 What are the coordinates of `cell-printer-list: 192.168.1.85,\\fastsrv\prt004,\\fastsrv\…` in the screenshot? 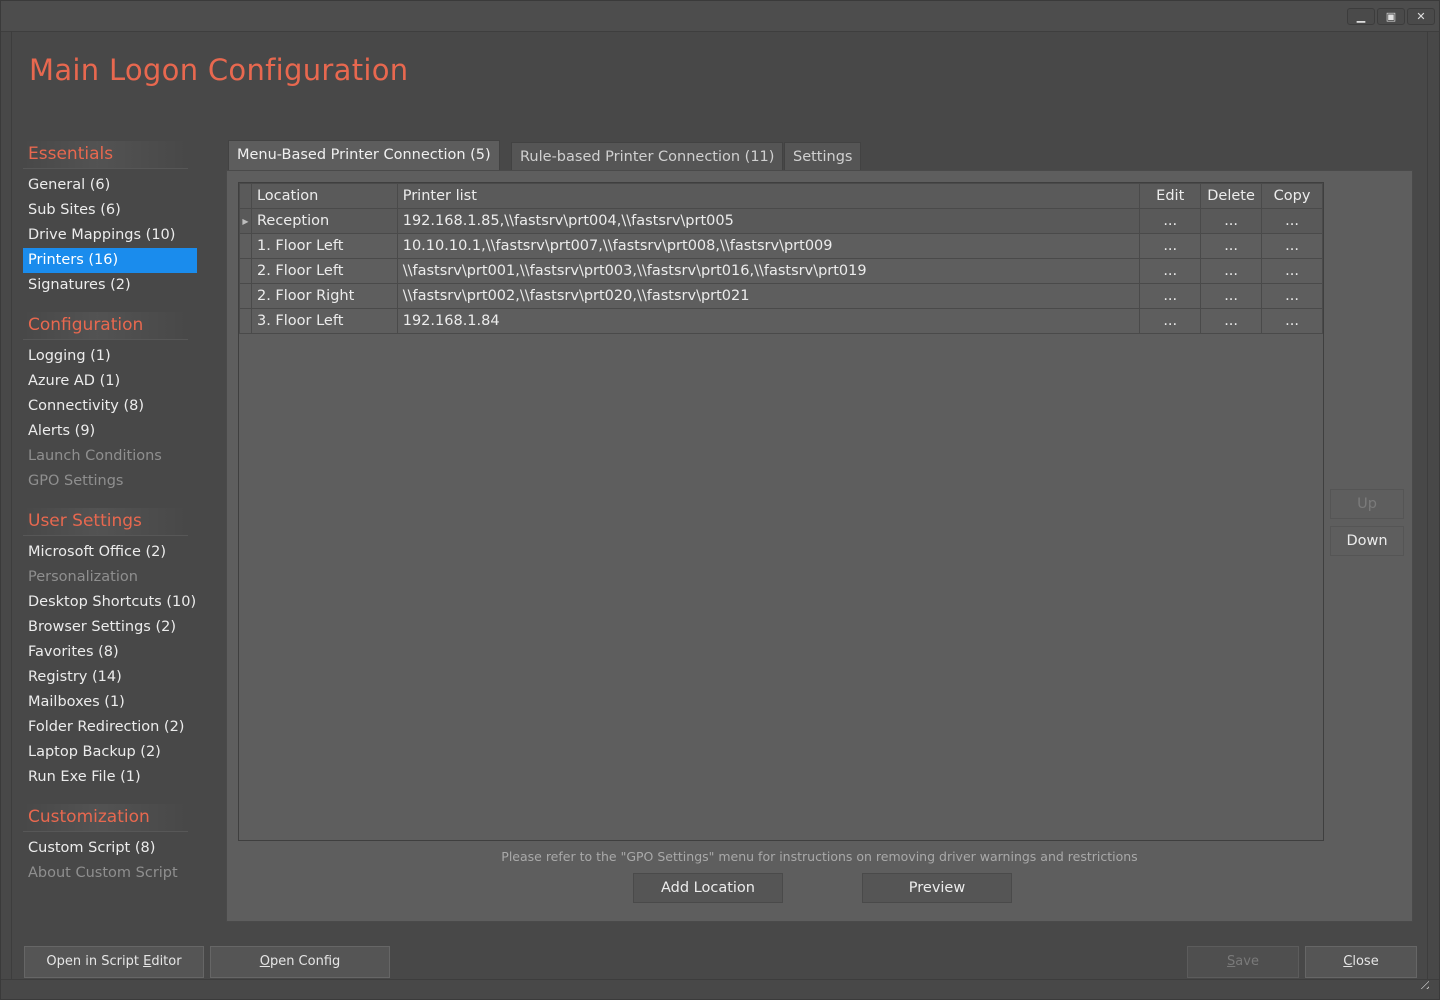 It's located at (768, 221).